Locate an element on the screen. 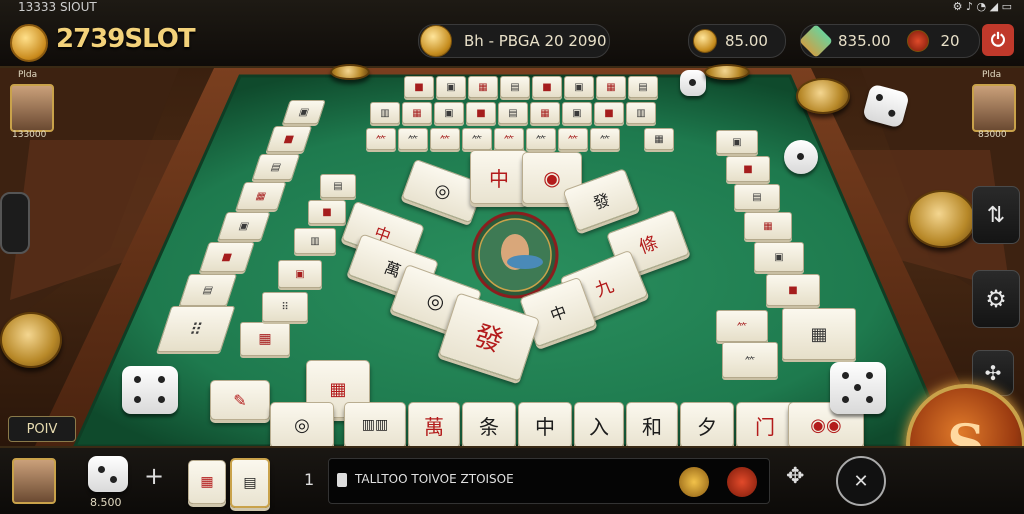 The image size is (1024, 514). room-info-pill: Bh - PBGA 20 2090 is located at coordinates (514, 41).